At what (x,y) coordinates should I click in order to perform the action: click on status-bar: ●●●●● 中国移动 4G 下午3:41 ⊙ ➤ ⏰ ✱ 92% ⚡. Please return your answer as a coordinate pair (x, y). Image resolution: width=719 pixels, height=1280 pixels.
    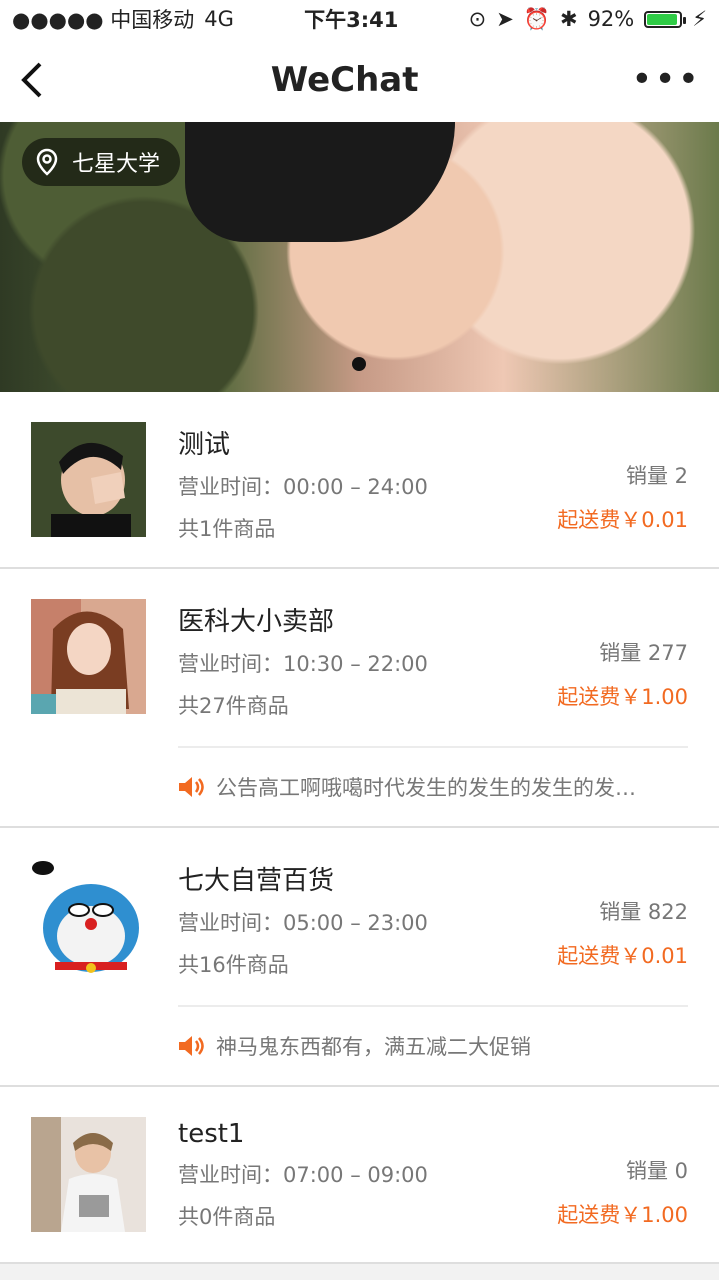
    Looking at the image, I should click on (359, 19).